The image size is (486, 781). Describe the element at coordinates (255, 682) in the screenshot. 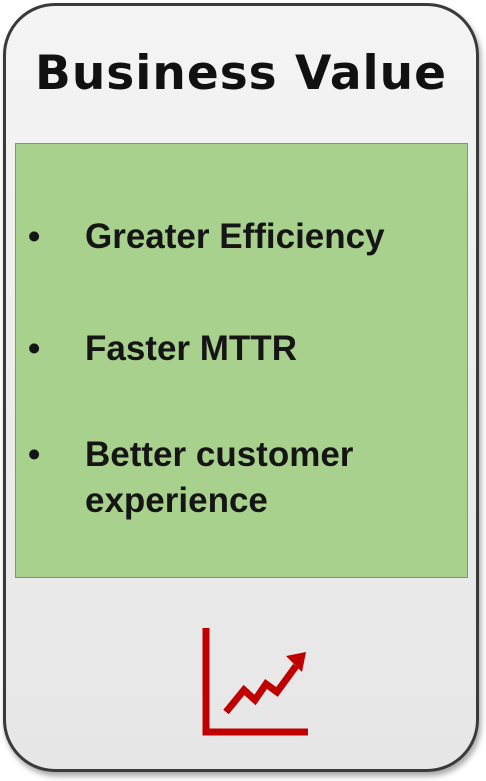

I see `trending-up-chart-icon` at that location.